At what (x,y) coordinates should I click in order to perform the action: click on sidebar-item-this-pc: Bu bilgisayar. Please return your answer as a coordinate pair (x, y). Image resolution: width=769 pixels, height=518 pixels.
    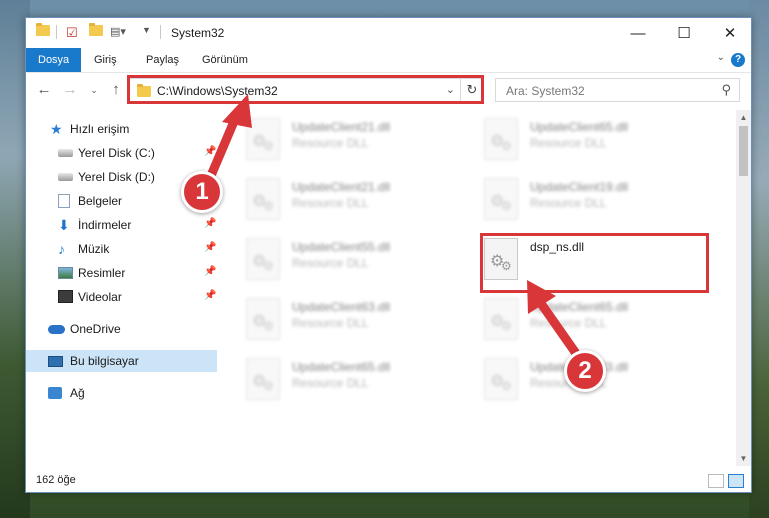
    Looking at the image, I should click on (121, 361).